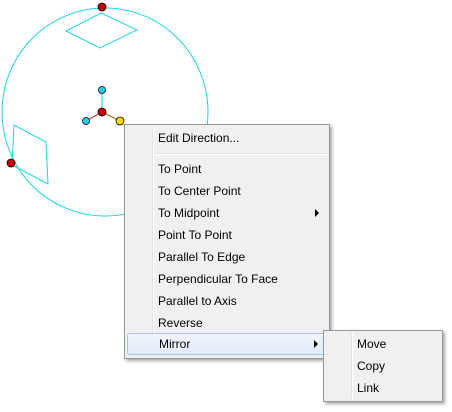 The image size is (452, 412). I want to click on menu-item-label: To Center Point, so click(199, 191).